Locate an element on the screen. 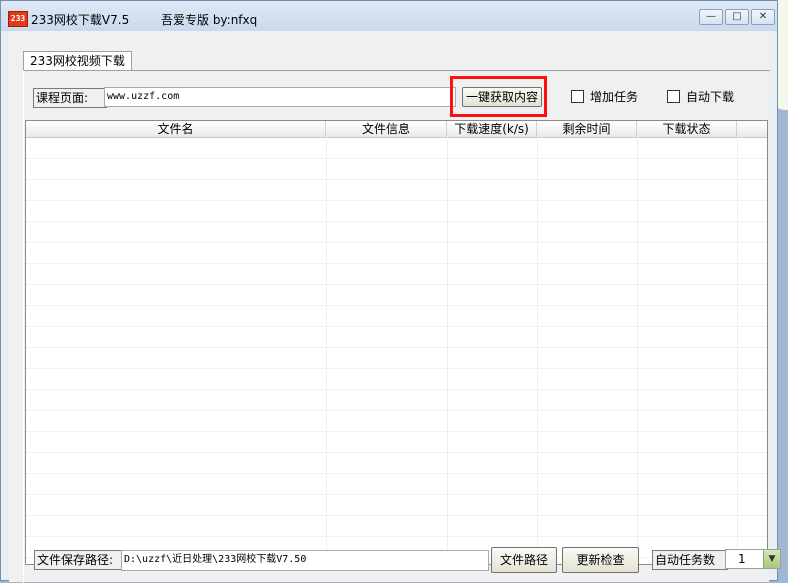 The height and width of the screenshot is (583, 788). course-url-input: www.uzzf.com is located at coordinates (280, 97).